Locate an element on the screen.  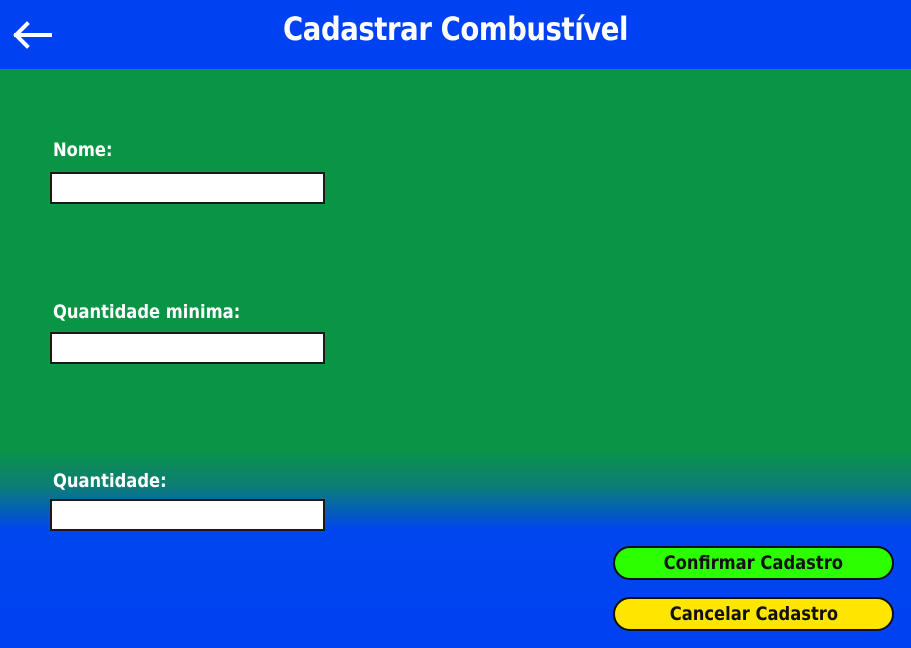
back-button is located at coordinates (32, 35).